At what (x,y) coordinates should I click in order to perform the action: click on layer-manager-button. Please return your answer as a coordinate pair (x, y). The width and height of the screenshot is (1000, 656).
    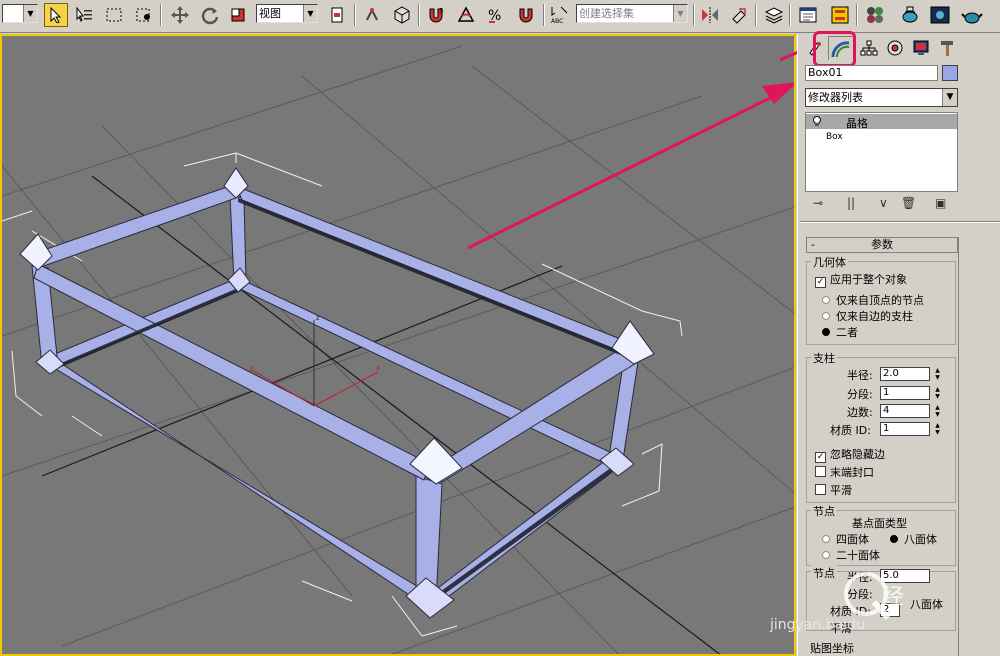
    Looking at the image, I should click on (774, 15).